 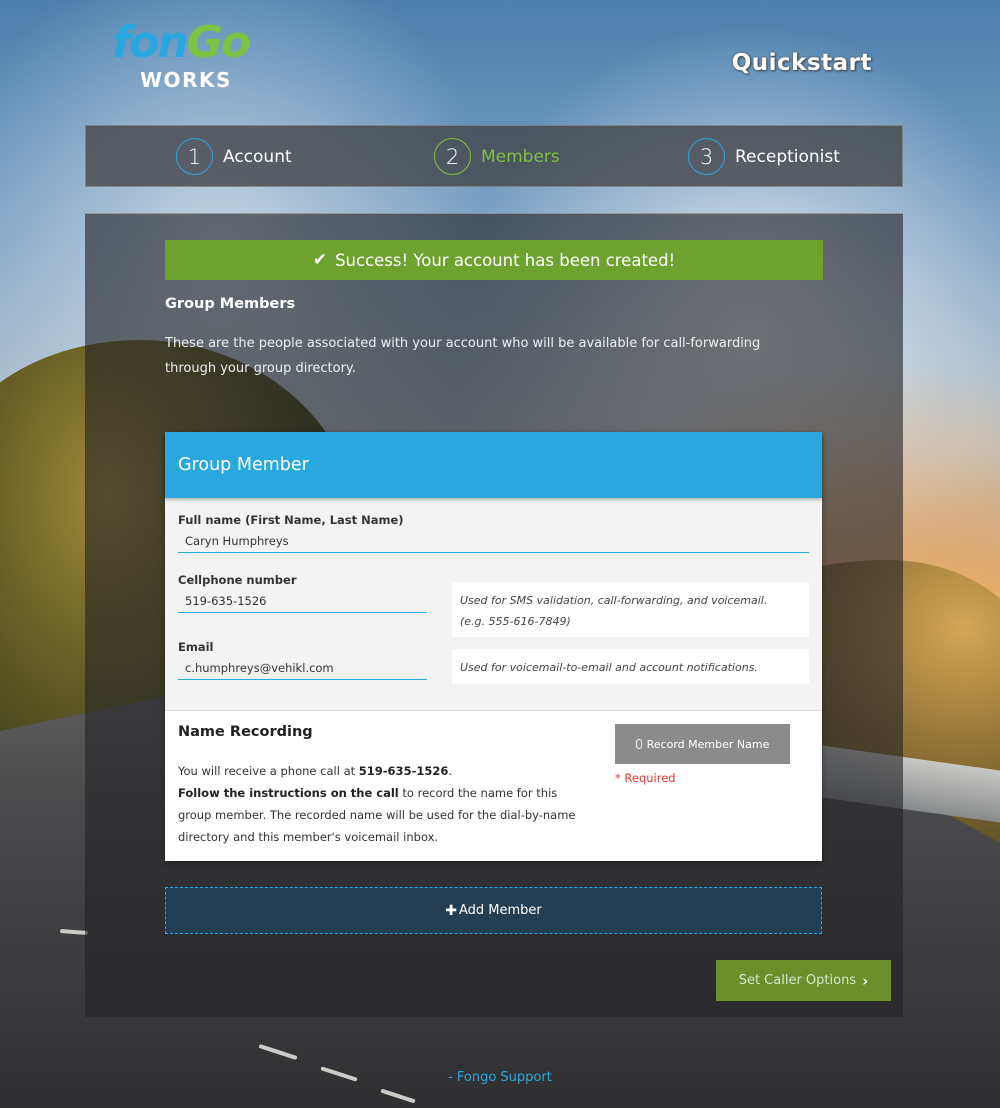 I want to click on step-account: 1 Account, so click(x=234, y=156).